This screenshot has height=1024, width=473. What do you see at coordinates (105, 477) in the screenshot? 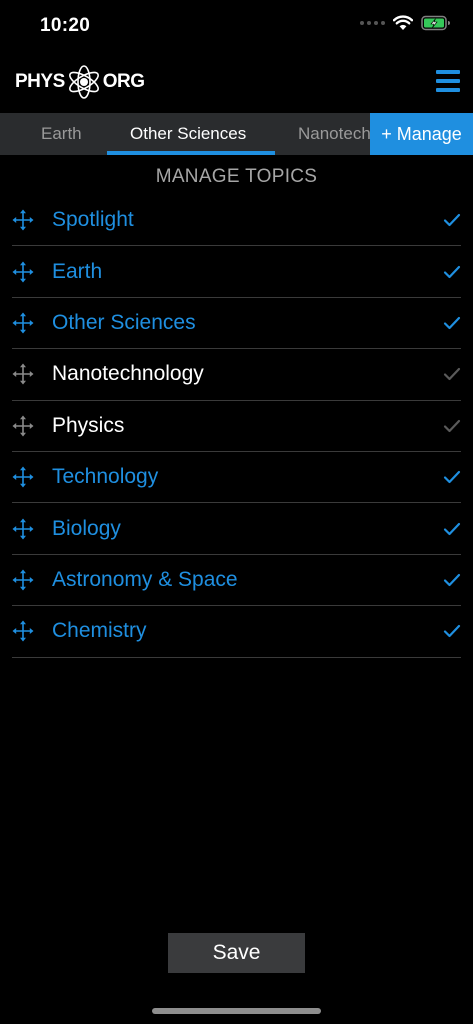
I see `topic-label: Technology` at bounding box center [105, 477].